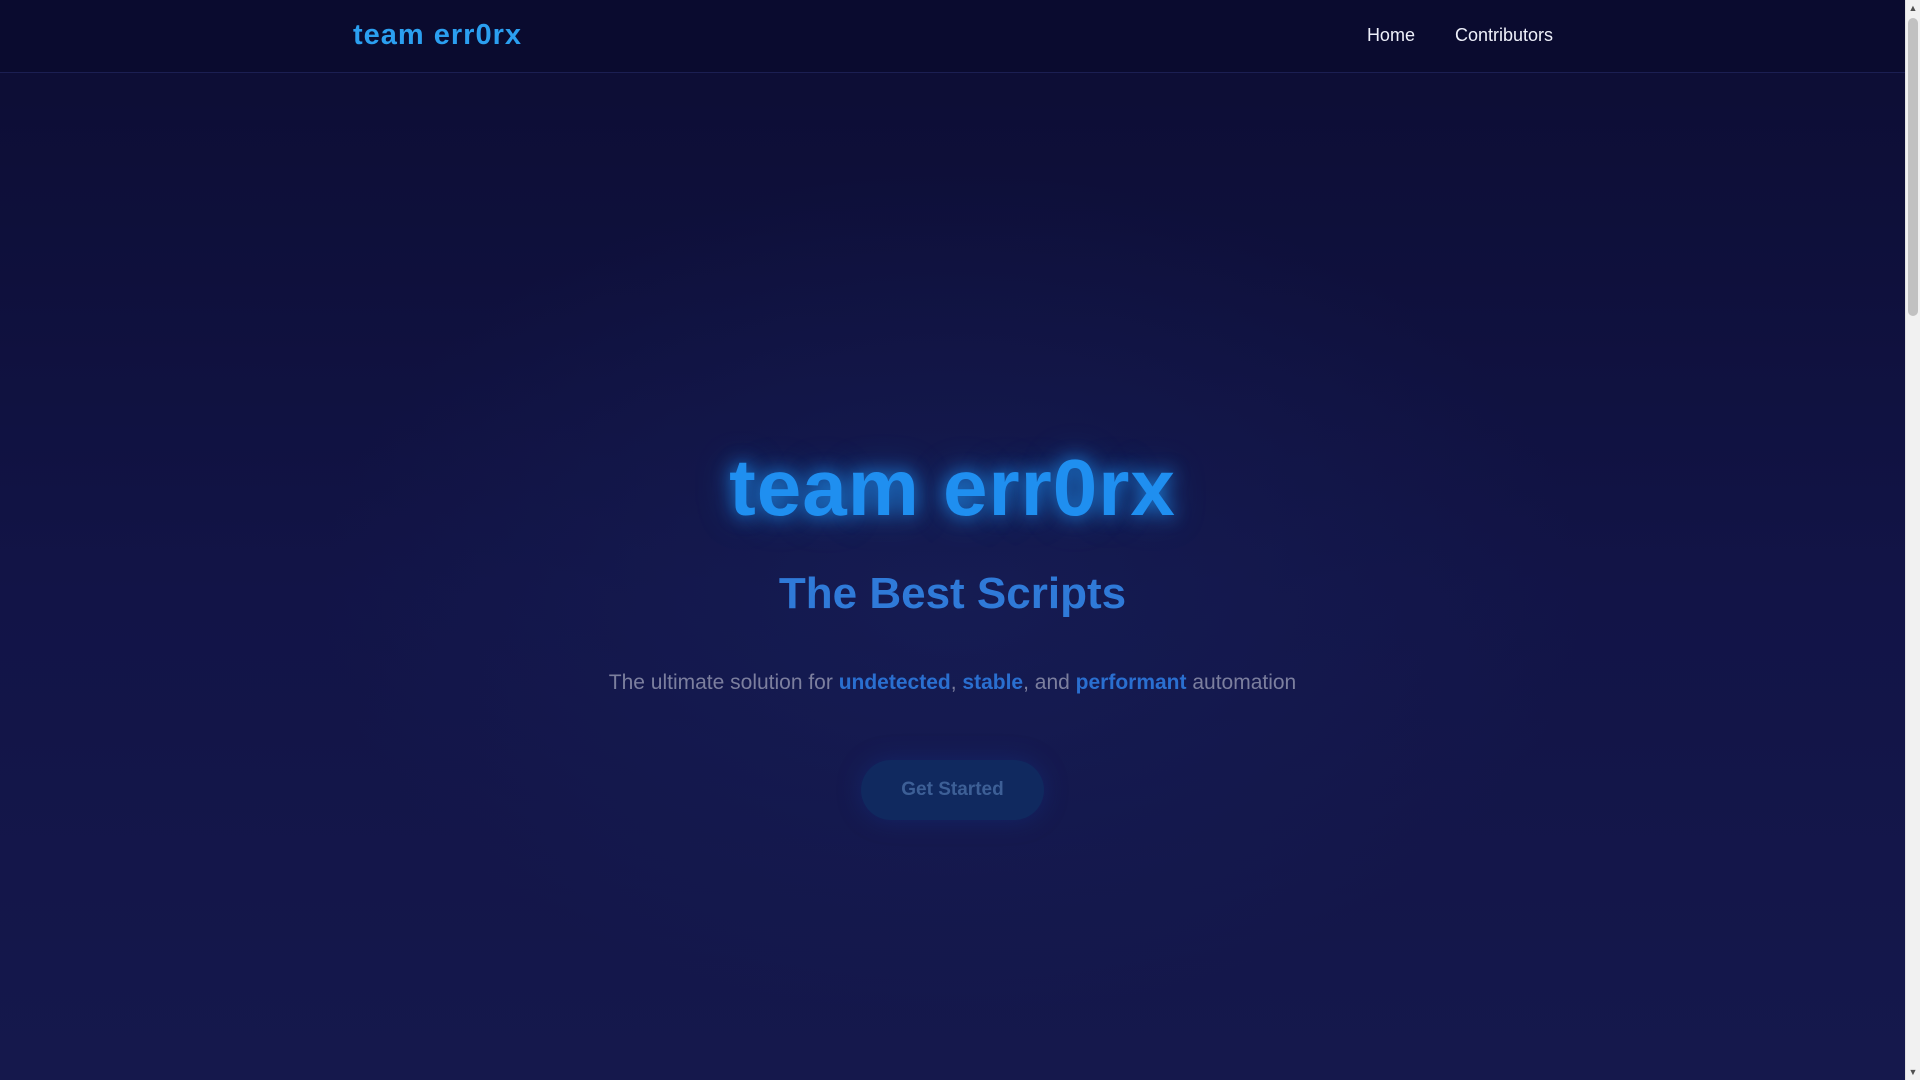 The image size is (1920, 1080). What do you see at coordinates (1913, 1072) in the screenshot?
I see `scroll-down-arrow-icon: ▼` at bounding box center [1913, 1072].